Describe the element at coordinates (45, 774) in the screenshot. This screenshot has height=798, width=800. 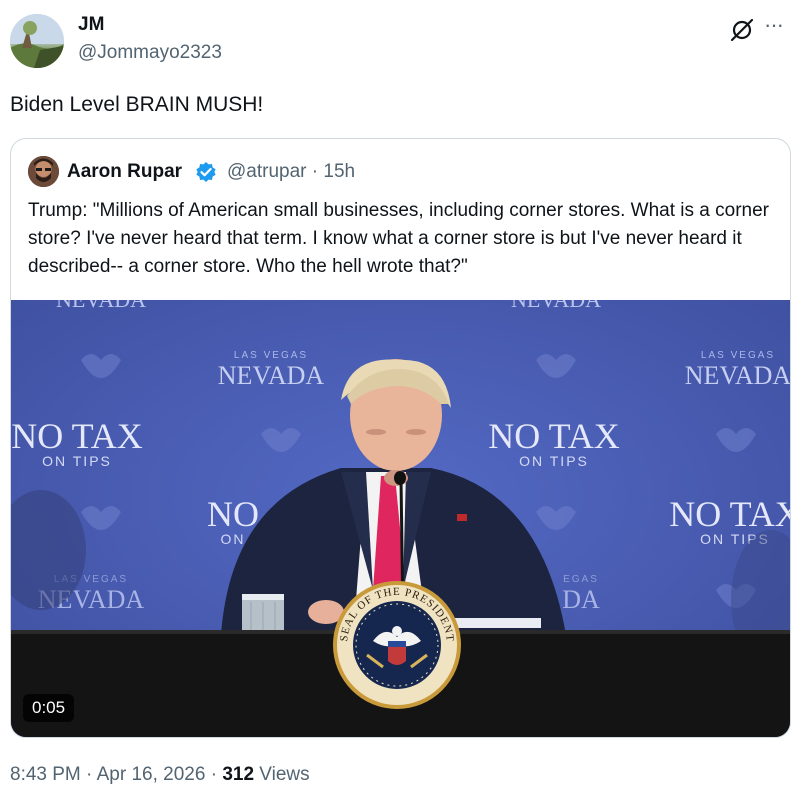
I see `post-time: 8:43 PM` at that location.